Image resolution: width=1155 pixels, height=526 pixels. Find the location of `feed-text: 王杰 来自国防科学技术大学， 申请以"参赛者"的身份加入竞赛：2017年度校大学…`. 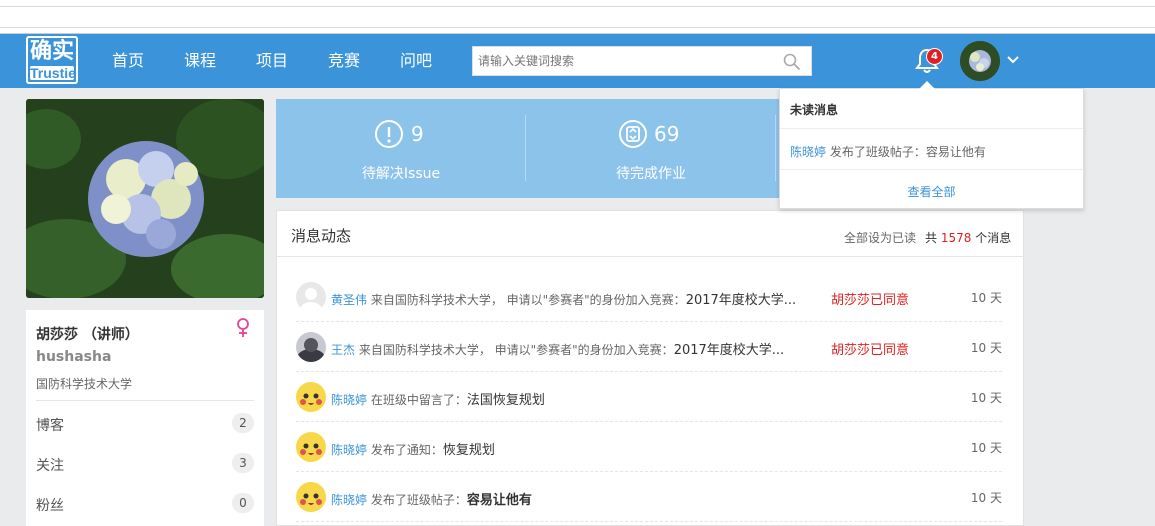

feed-text: 王杰 来自国防科学技术大学， 申请以"参赛者"的身份加入竞赛：2017年度校大学… is located at coordinates (557, 348).